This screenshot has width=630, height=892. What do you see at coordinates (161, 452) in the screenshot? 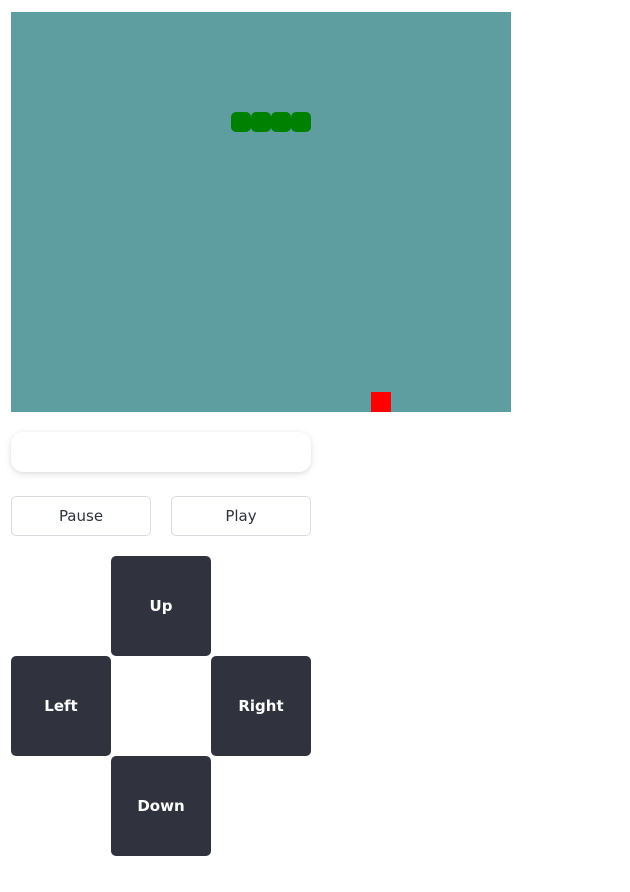
I see `score-panel` at bounding box center [161, 452].